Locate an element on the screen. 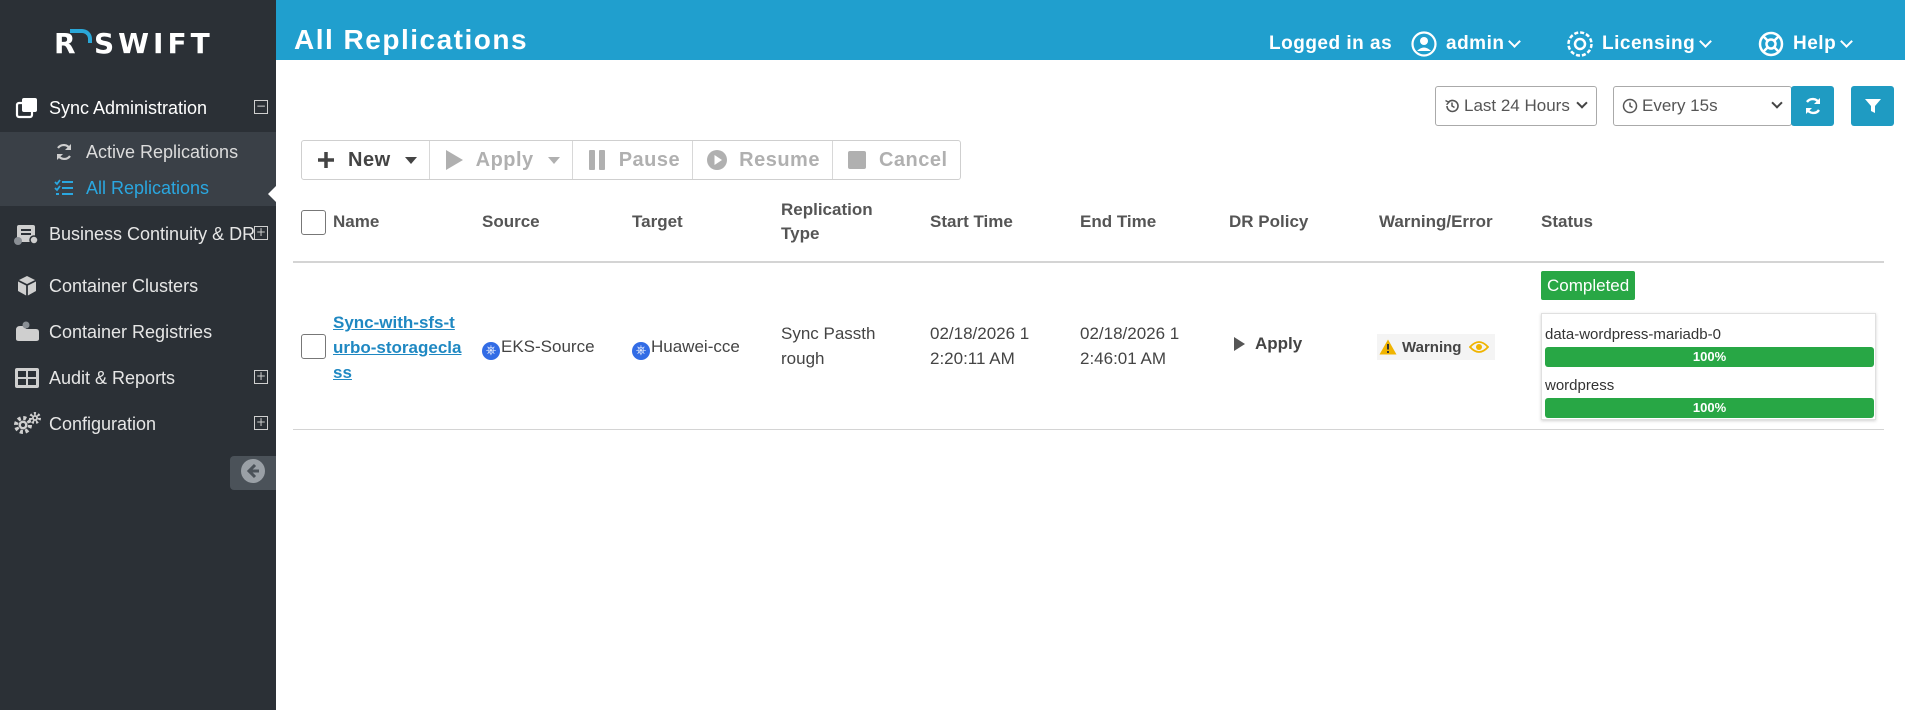 The height and width of the screenshot is (710, 1905). help-label: Help is located at coordinates (1815, 43).